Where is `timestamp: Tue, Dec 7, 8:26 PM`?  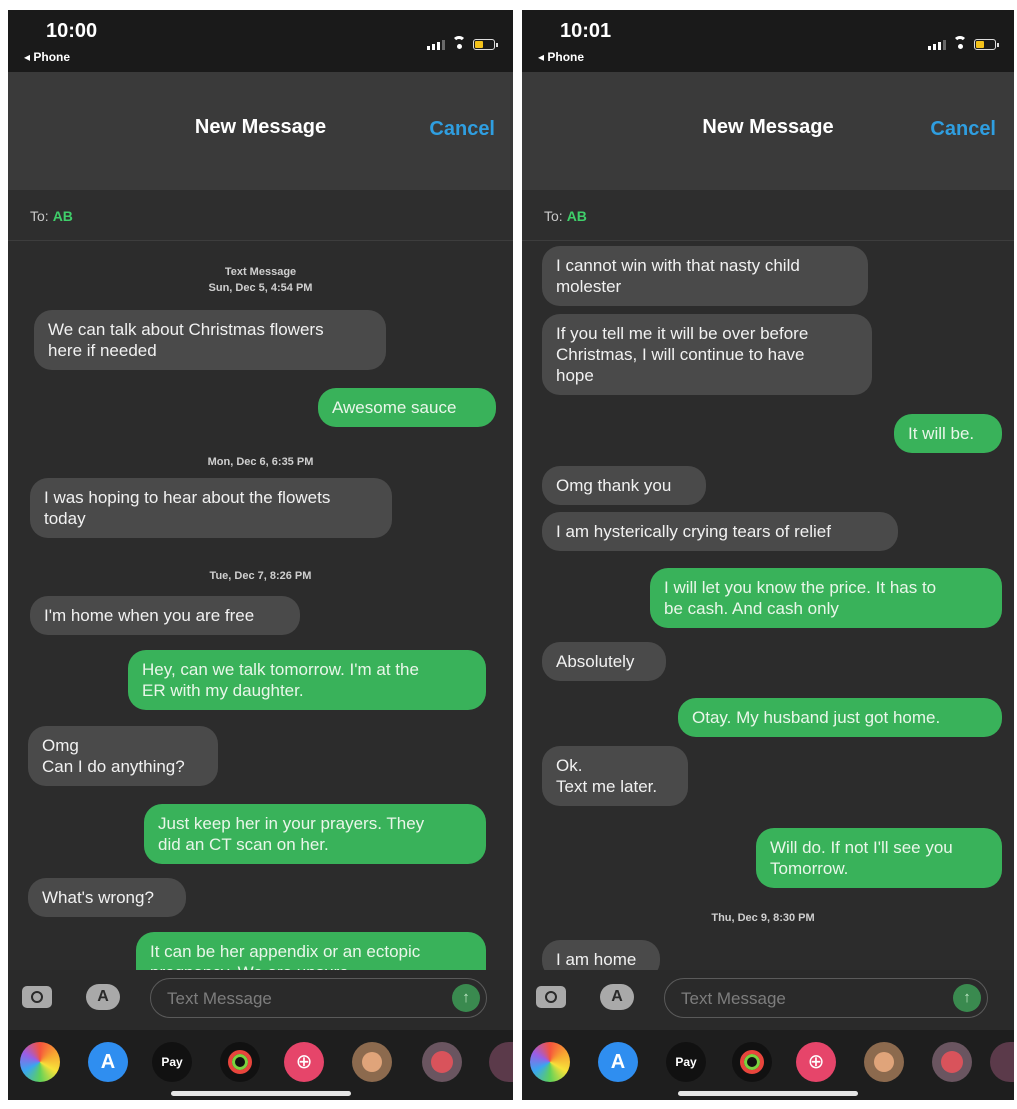
timestamp: Tue, Dec 7, 8:26 PM is located at coordinates (260, 576).